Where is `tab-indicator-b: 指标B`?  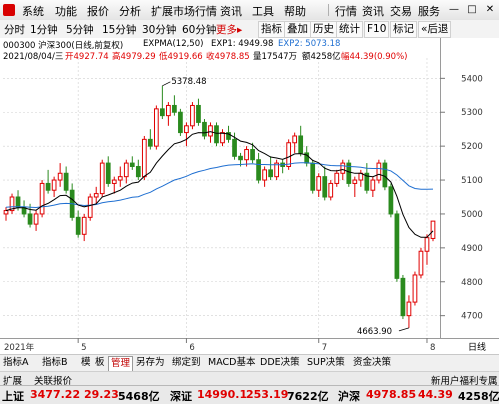
tab-indicator-b: 指标B is located at coordinates (55, 363).